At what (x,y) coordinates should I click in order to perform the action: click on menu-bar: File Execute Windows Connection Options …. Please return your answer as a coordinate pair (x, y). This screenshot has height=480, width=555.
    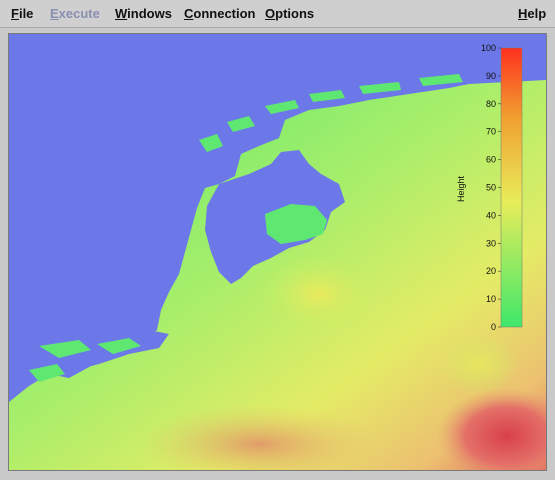
    Looking at the image, I should click on (277, 14).